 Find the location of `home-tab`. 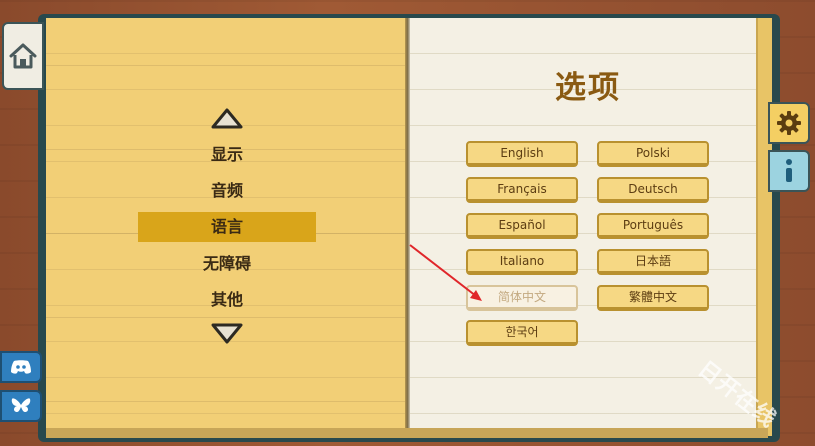

home-tab is located at coordinates (23, 56).